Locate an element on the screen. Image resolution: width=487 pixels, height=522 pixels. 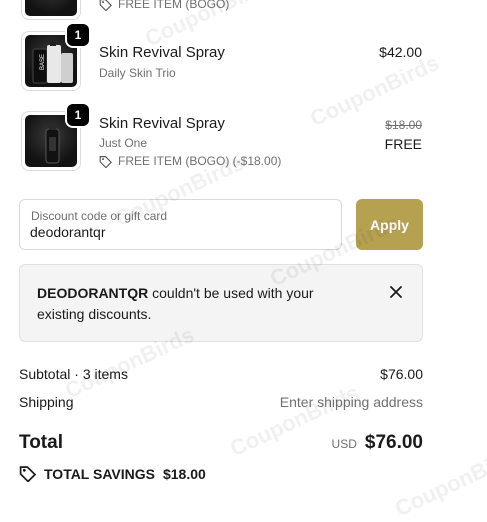
product-price: $42.00 is located at coordinates (400, 52).